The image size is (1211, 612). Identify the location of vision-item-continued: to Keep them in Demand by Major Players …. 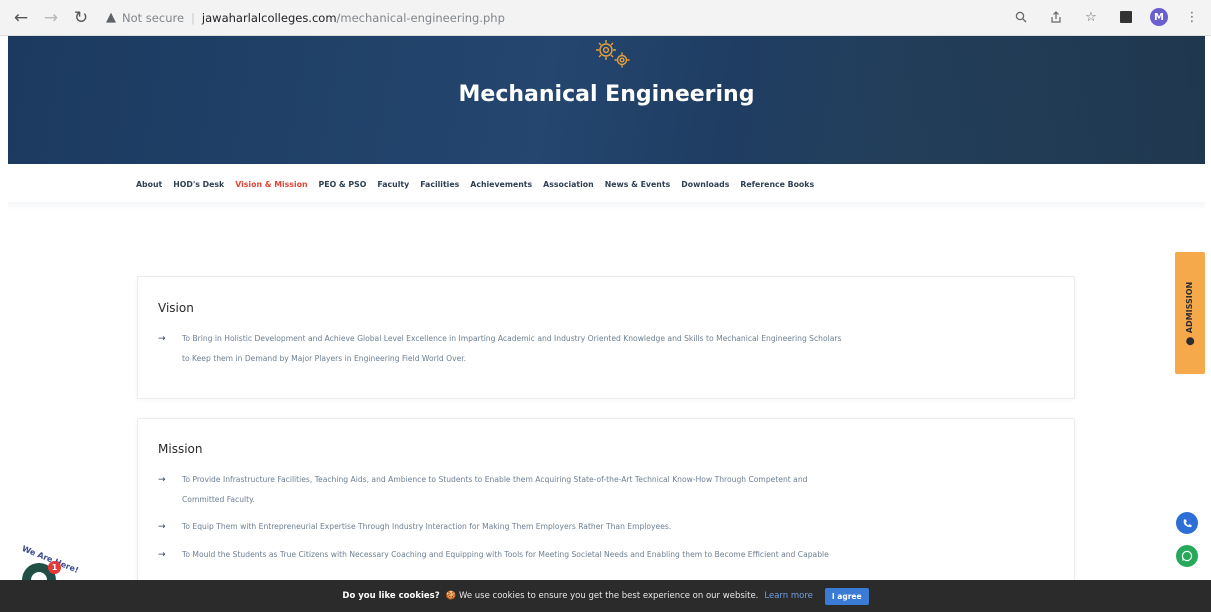
(603, 359).